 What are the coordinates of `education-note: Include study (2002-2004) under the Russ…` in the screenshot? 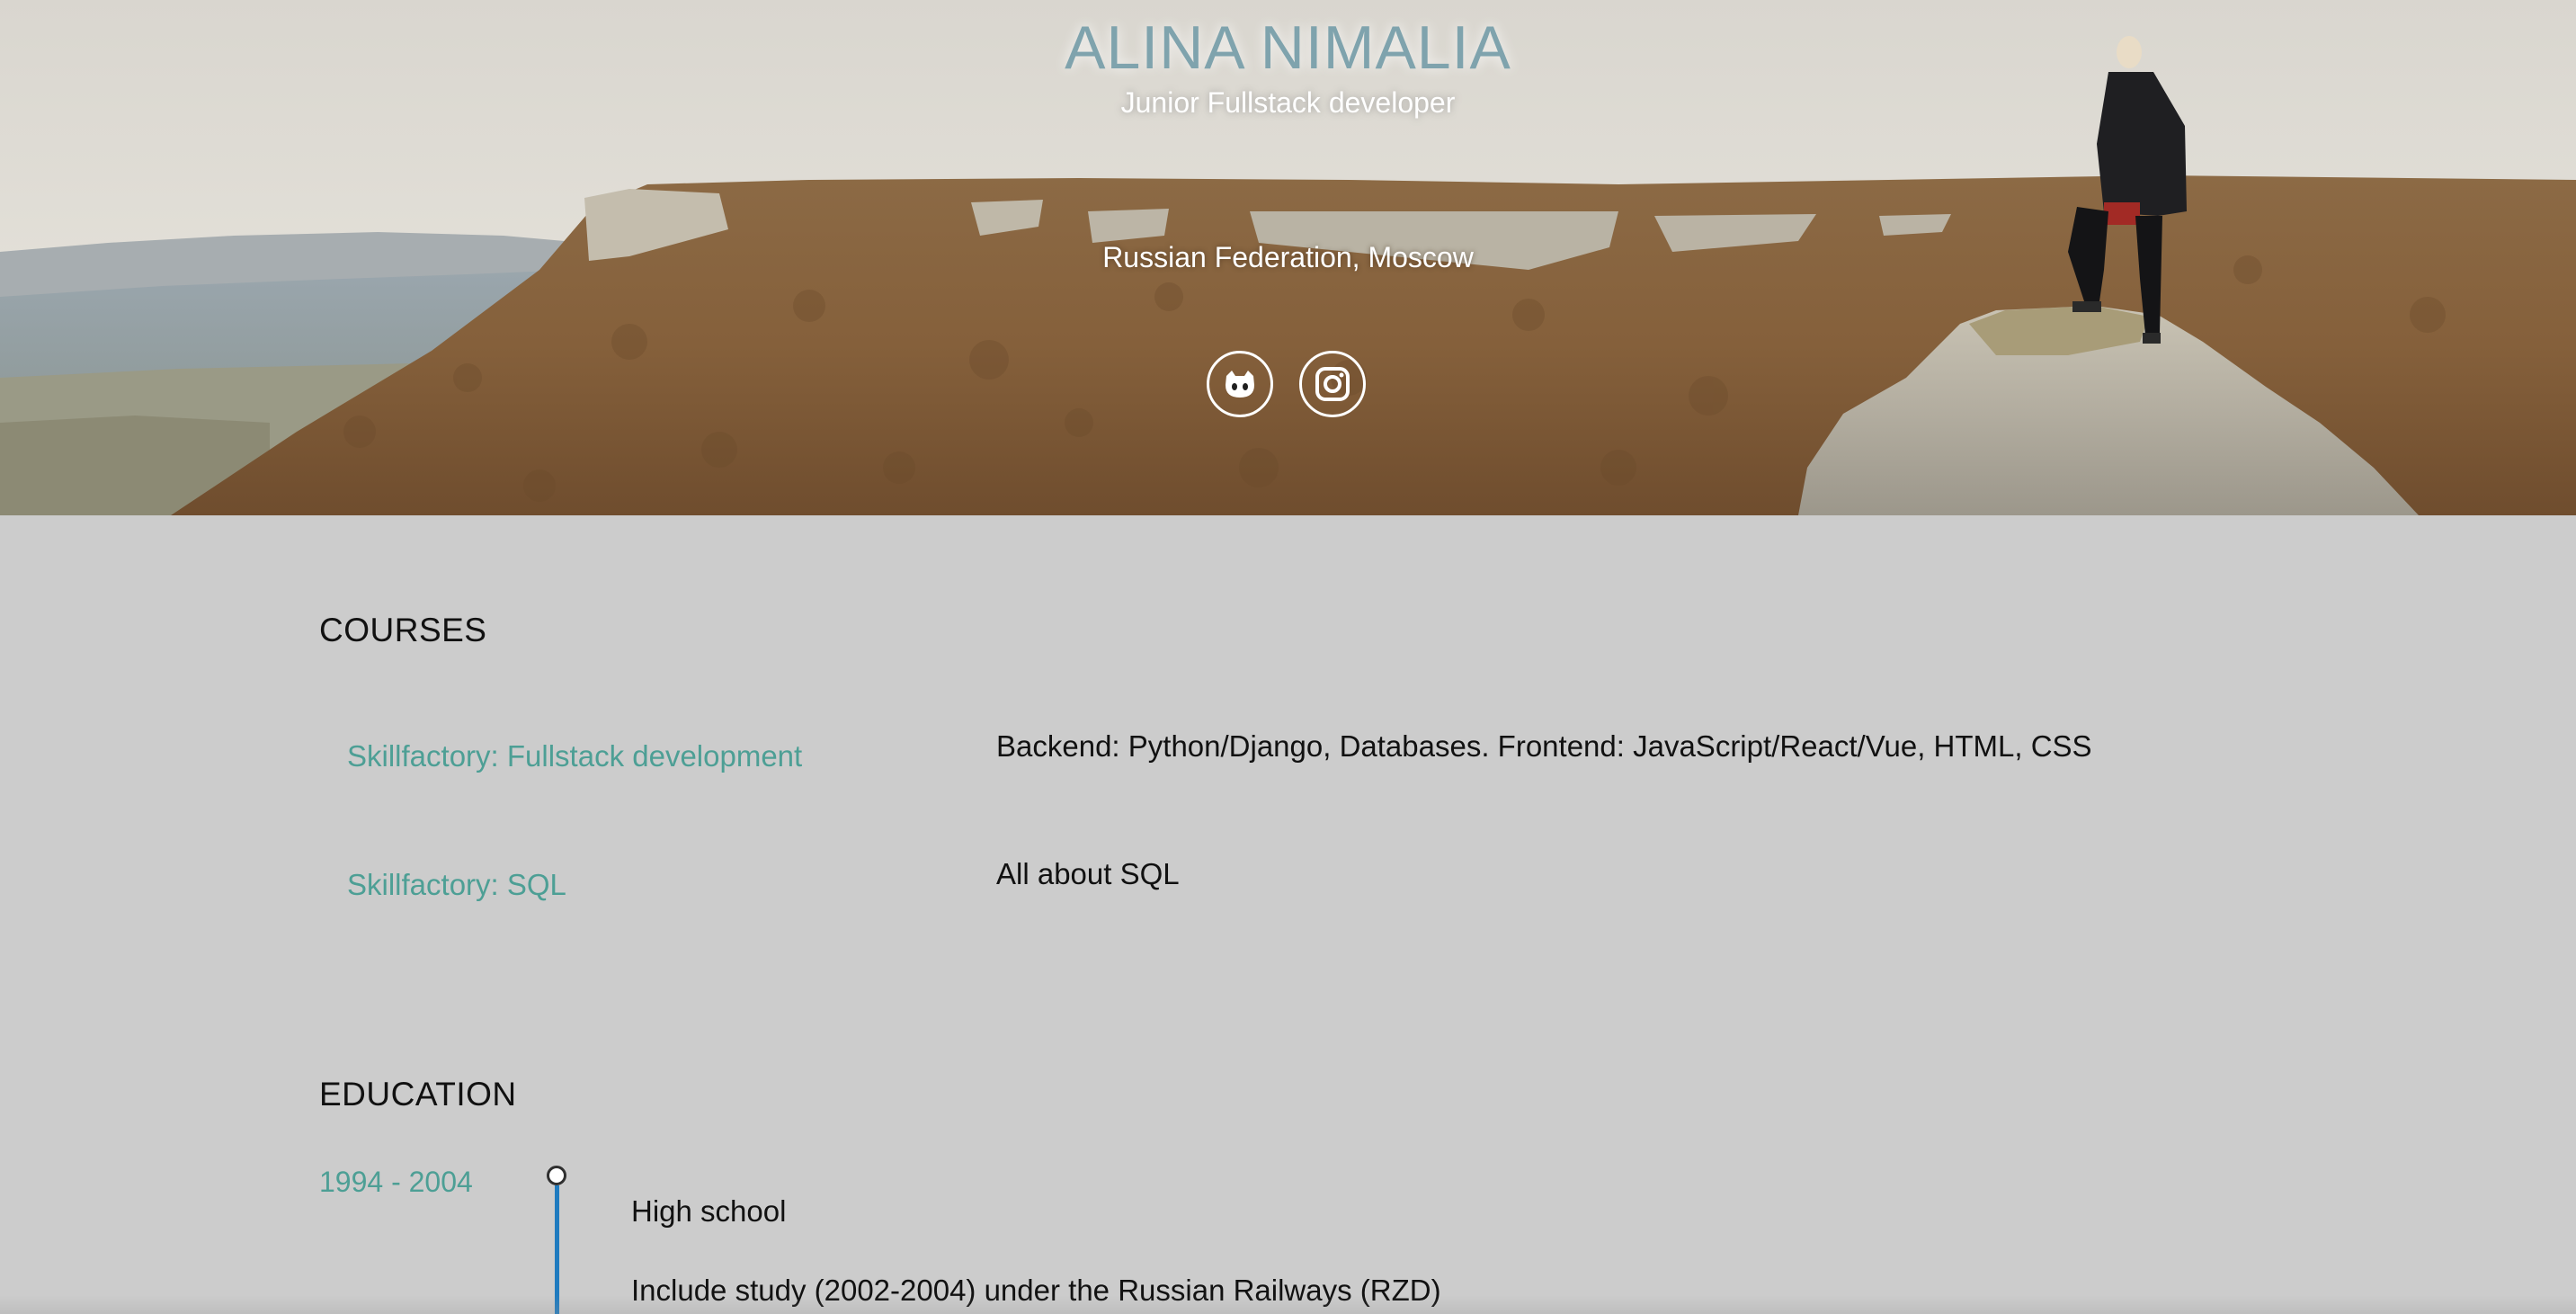 It's located at (1036, 1290).